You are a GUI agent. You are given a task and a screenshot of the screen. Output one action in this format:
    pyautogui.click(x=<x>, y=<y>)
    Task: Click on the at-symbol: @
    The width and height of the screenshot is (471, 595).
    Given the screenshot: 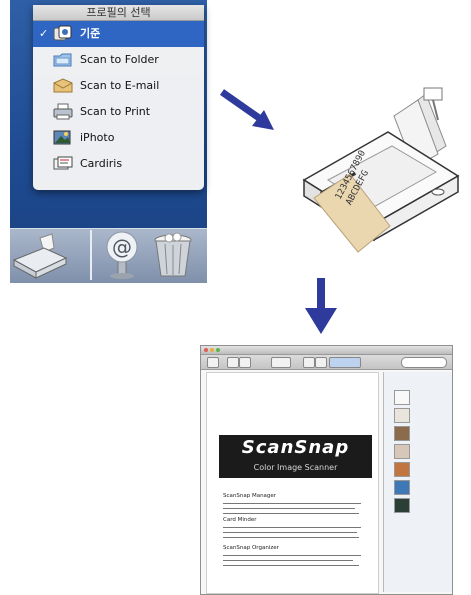 What is the action you would take?
    pyautogui.click(x=122, y=247)
    